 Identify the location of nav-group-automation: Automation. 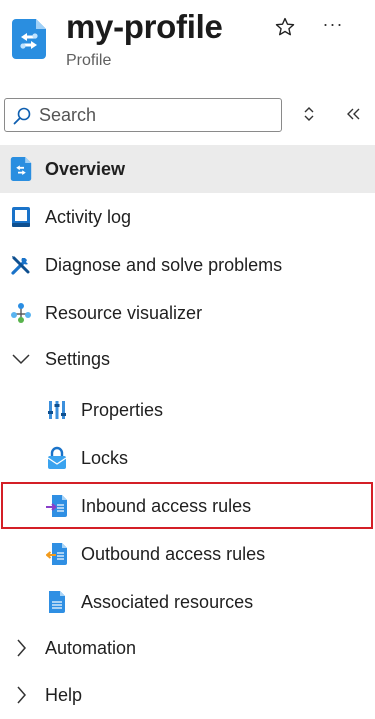
(187, 648).